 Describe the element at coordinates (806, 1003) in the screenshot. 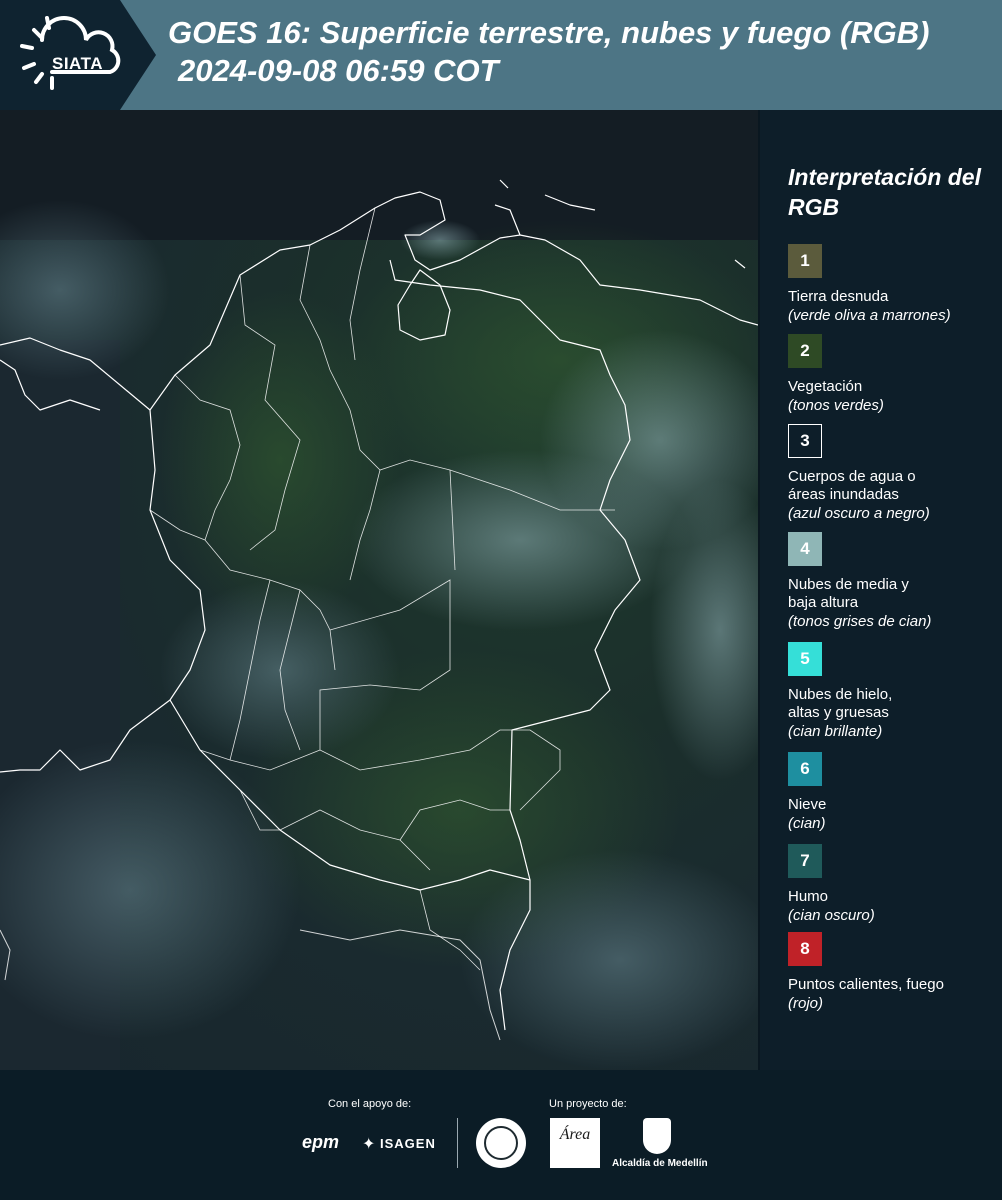

I see `legend-note: (rojo)` at that location.